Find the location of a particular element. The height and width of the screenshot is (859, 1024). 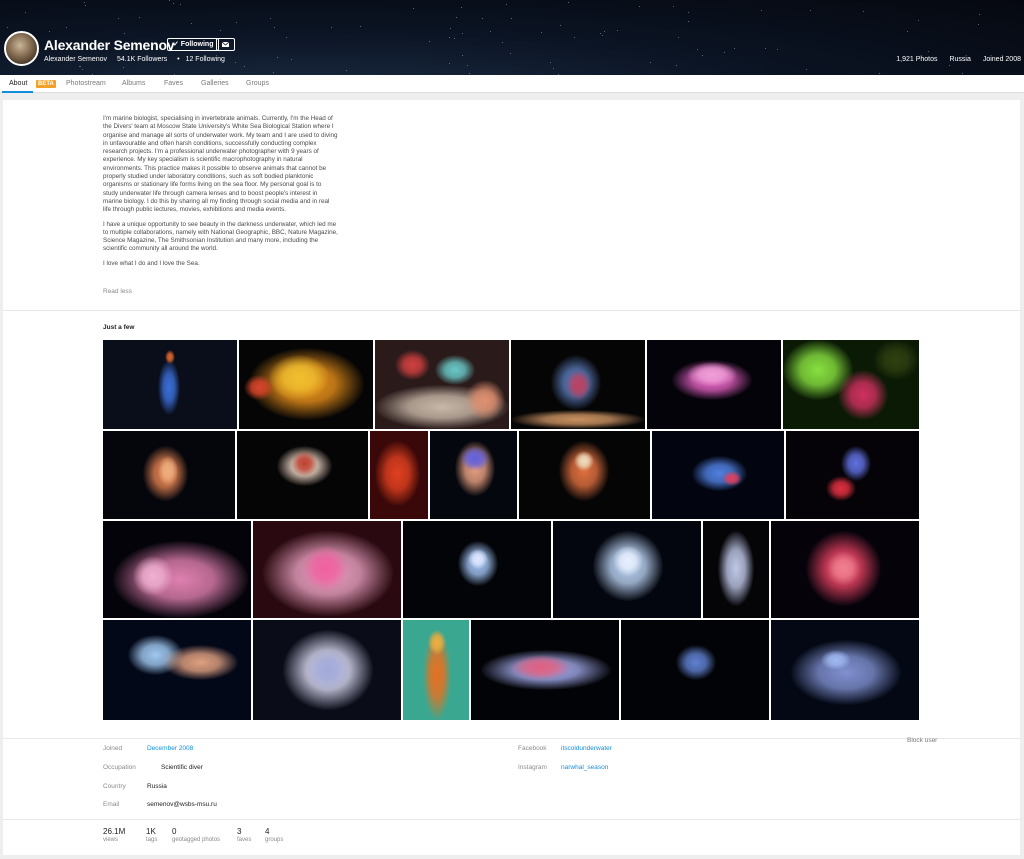

bio-paragraph-3: I love what I do and I love the Sea. is located at coordinates (151, 263).